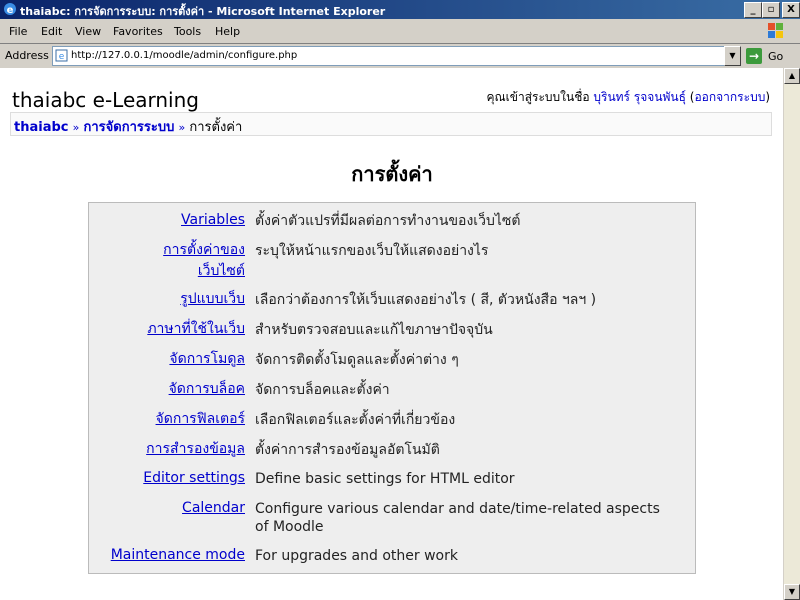  Describe the element at coordinates (792, 592) in the screenshot. I see `scroll-down-button: ▼` at that location.